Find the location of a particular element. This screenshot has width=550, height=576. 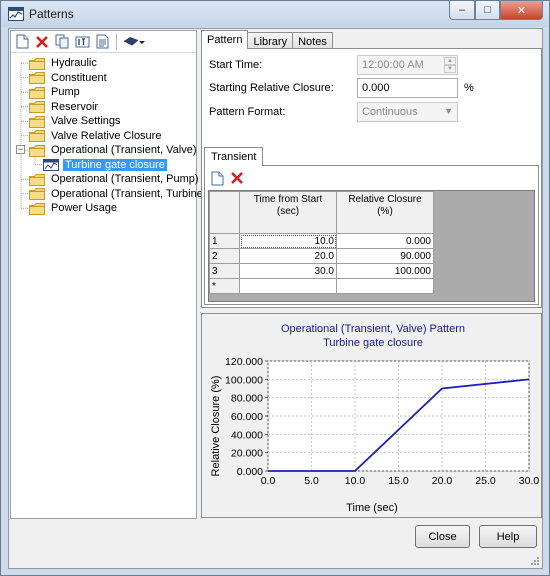

collapse-icon: − is located at coordinates (20, 149).